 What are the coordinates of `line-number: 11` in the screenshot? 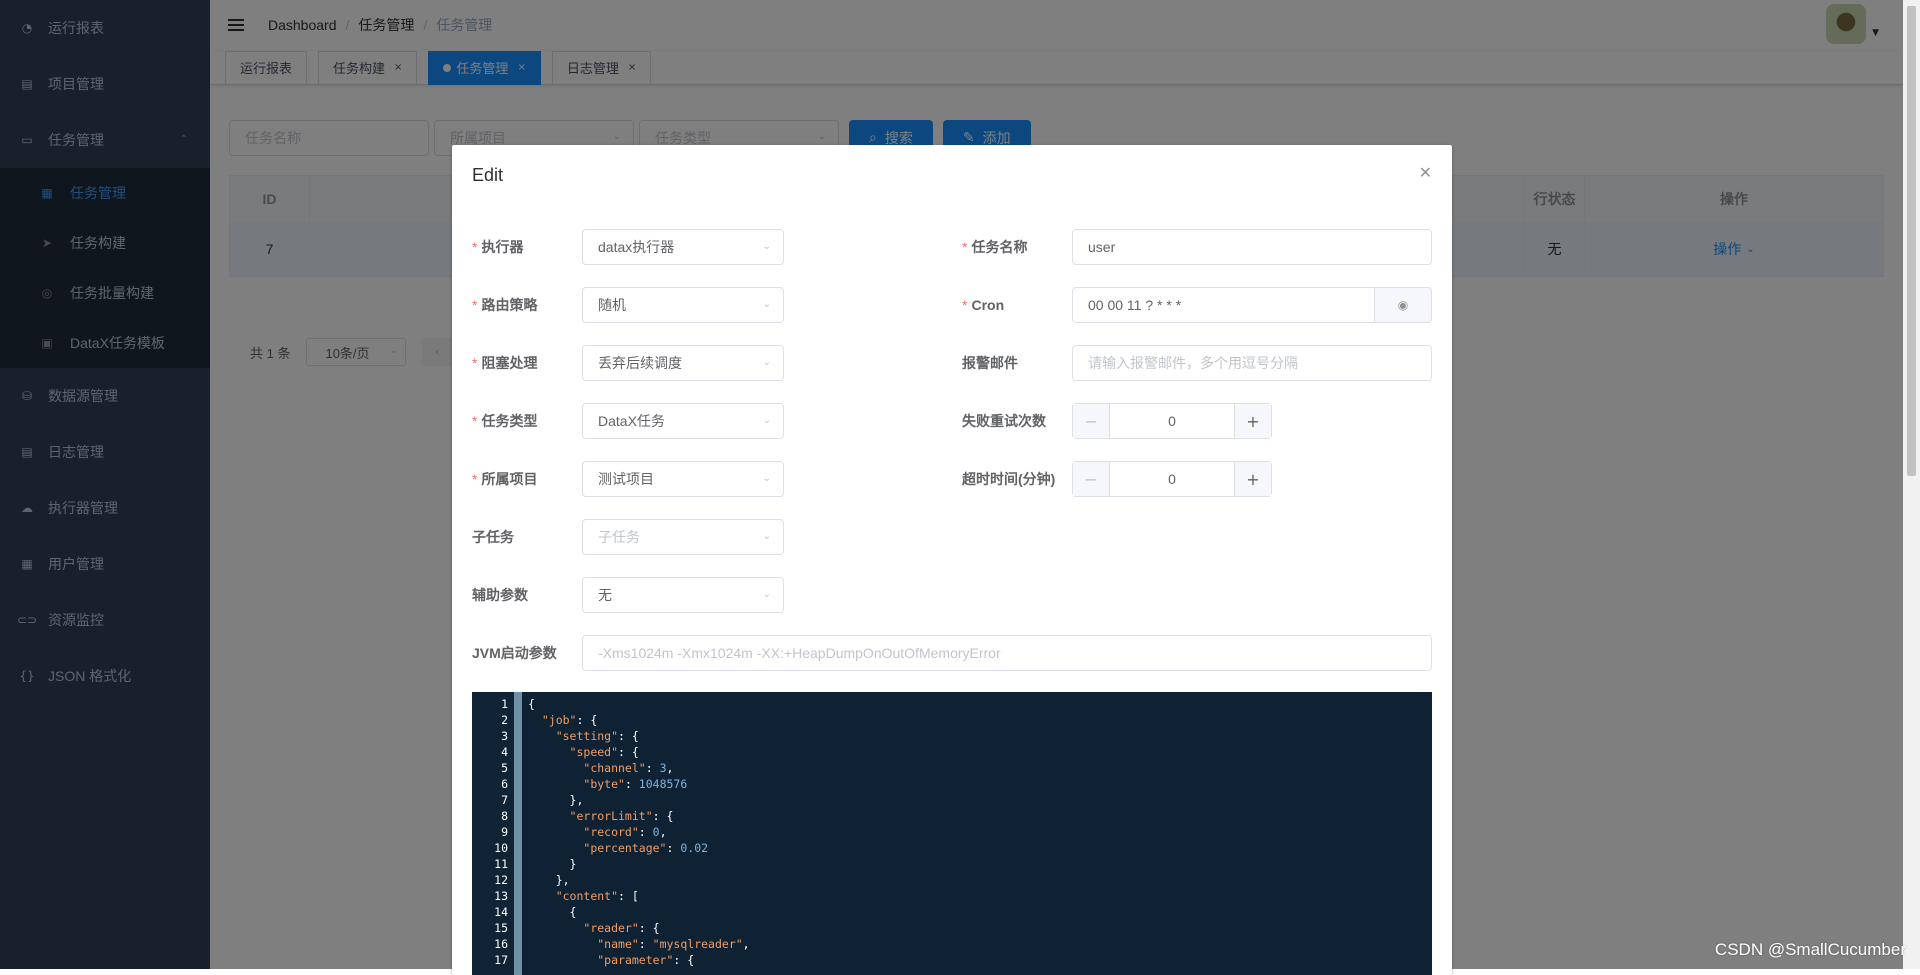 It's located at (501, 864).